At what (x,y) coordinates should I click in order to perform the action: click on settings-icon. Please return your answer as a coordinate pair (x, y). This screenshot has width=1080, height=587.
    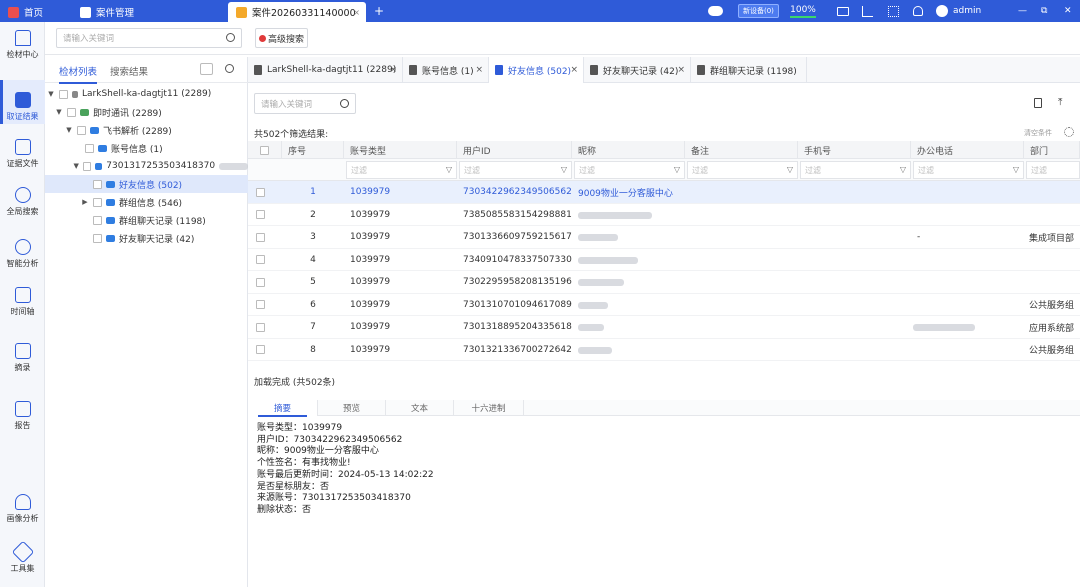
    Looking at the image, I should click on (1069, 132).